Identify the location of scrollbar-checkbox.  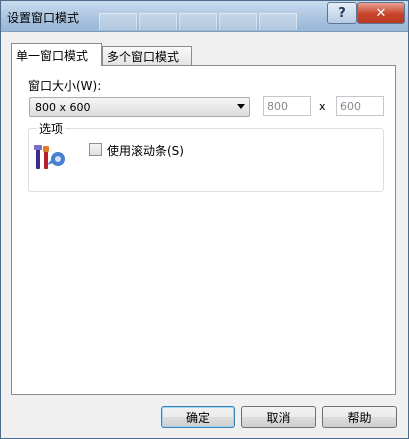
(95, 149).